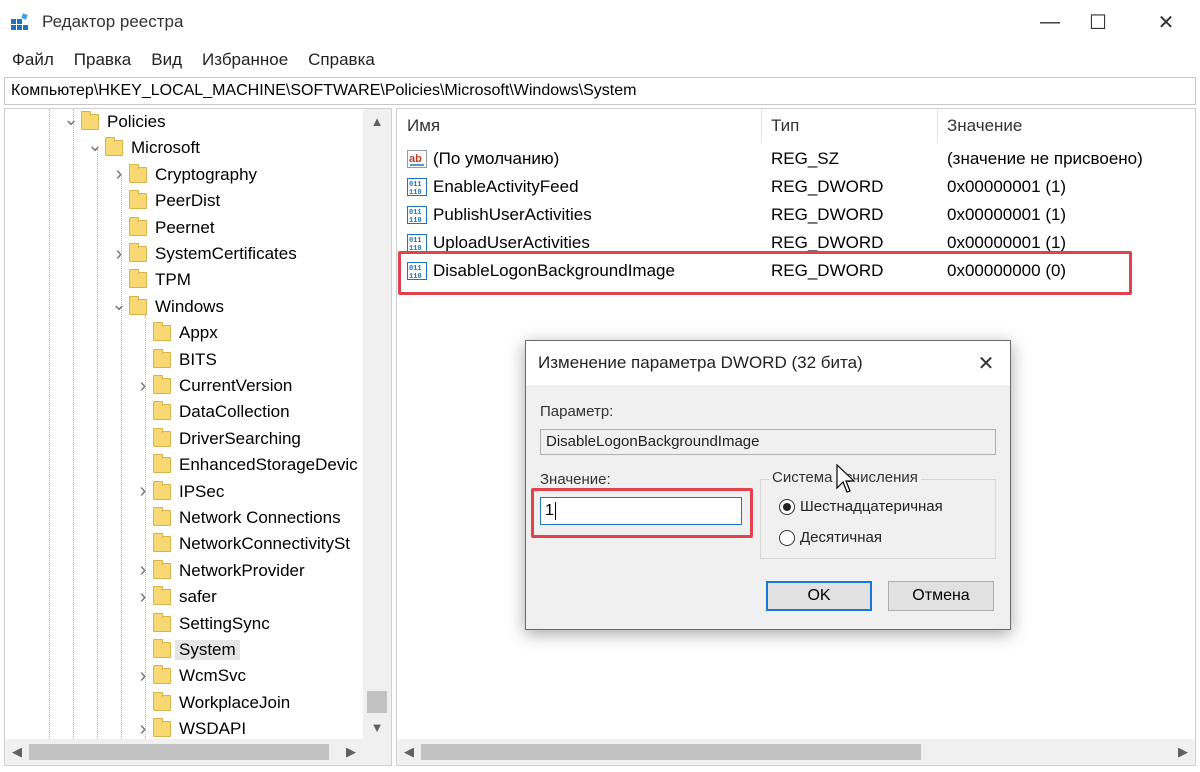  Describe the element at coordinates (849, 126) in the screenshot. I see `column-header-type: Тип` at that location.